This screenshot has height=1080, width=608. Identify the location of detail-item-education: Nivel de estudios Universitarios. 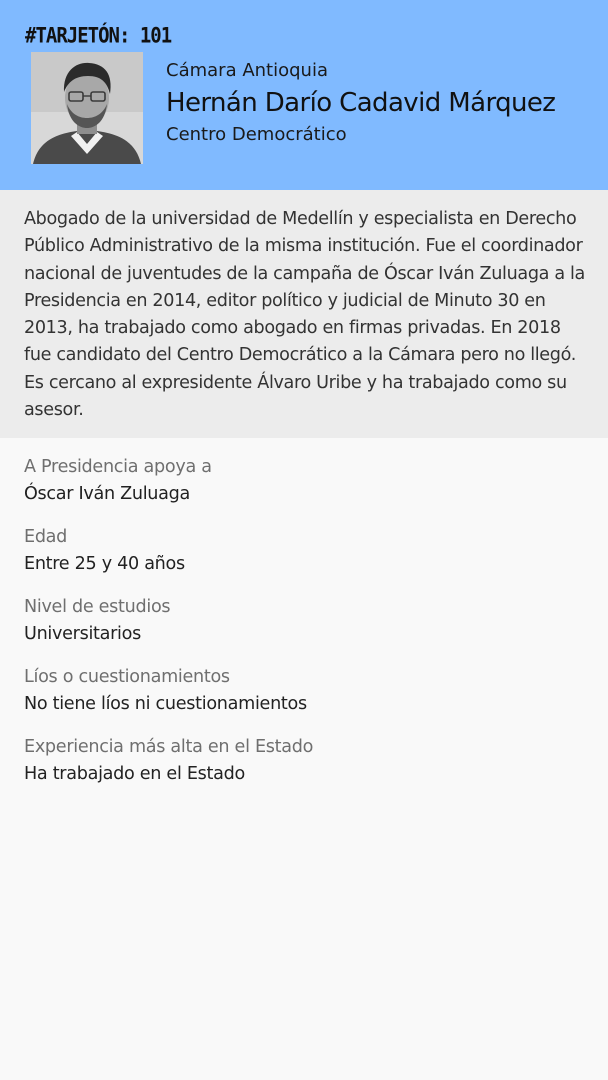
(304, 629).